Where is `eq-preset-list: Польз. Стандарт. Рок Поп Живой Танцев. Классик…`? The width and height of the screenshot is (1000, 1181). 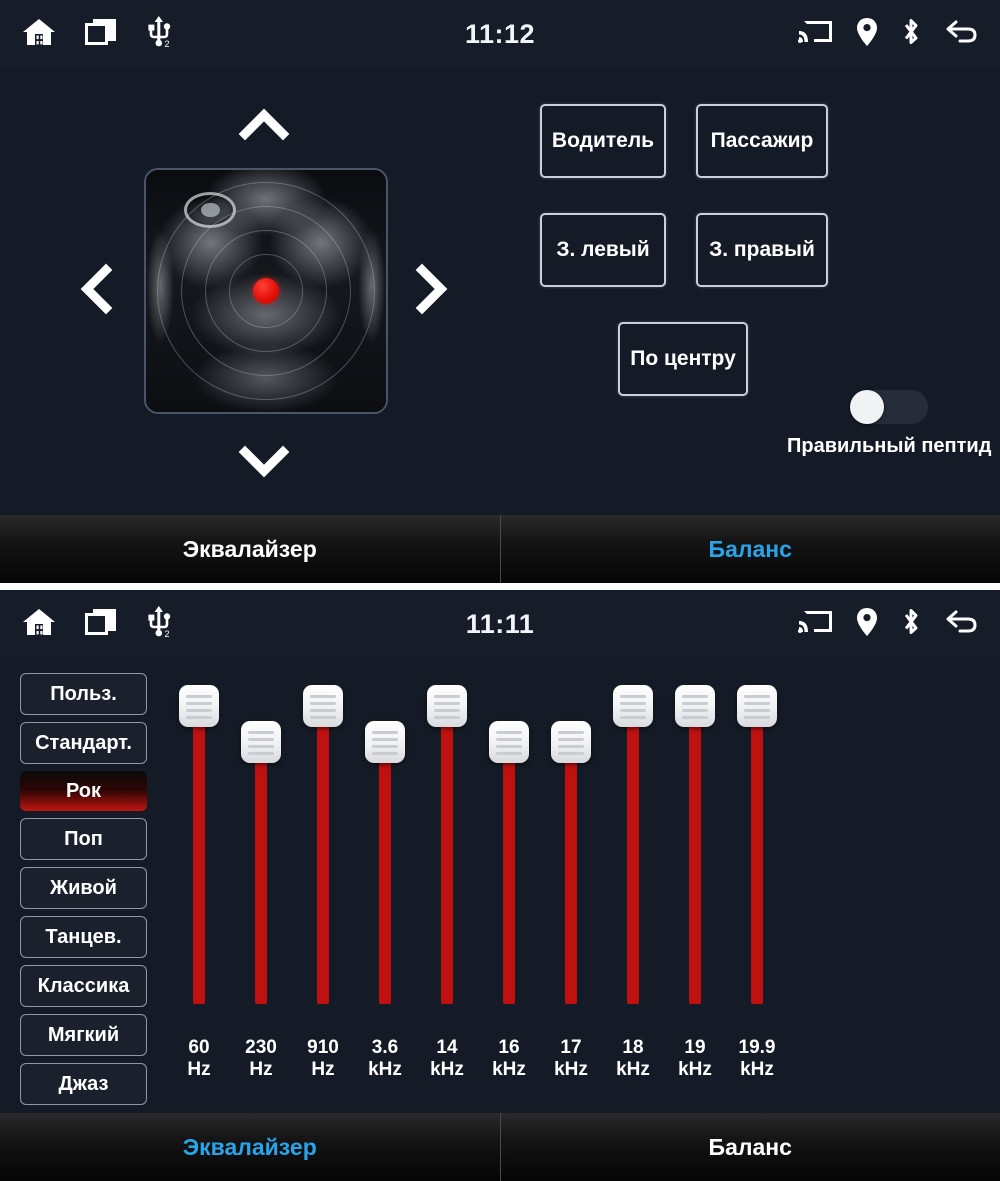
eq-preset-list: Польз. Стандарт. Рок Поп Живой Танцев. Классик… is located at coordinates (83, 892).